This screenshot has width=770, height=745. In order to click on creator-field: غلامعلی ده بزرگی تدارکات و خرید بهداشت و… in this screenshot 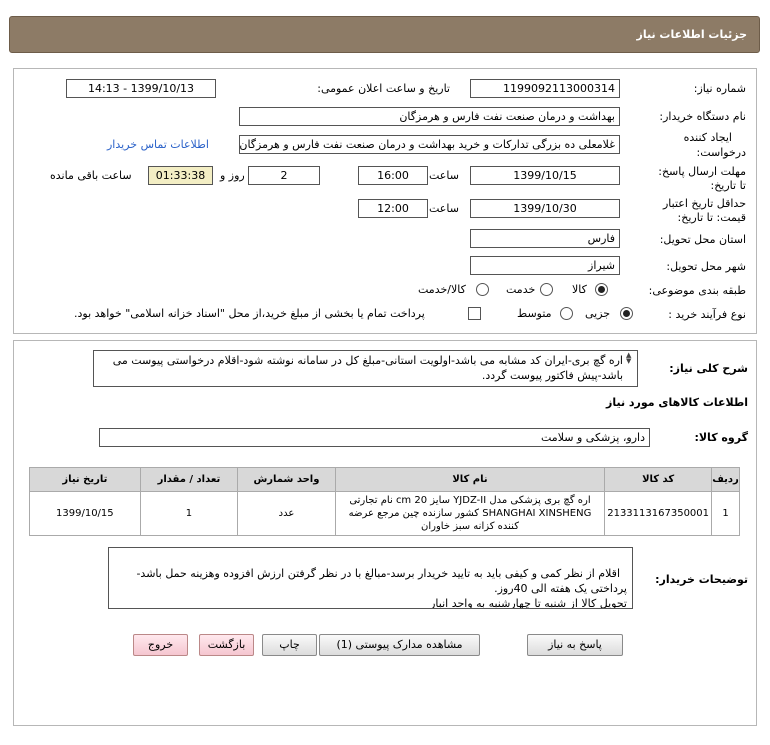, I will do `click(429, 144)`.